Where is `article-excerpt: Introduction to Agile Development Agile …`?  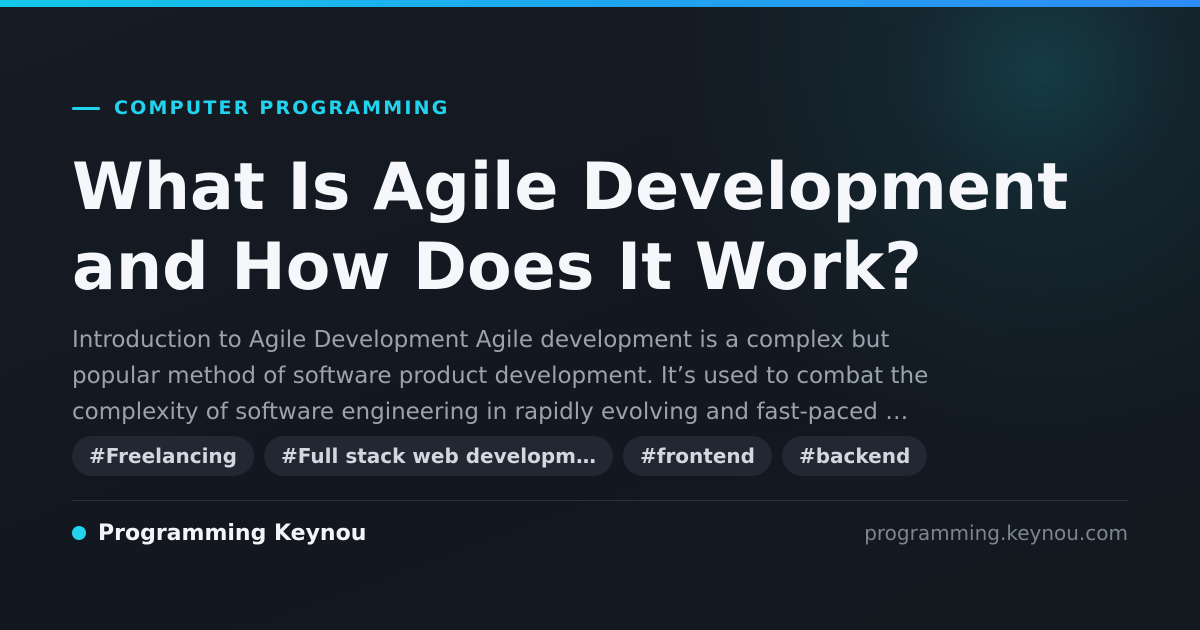 article-excerpt: Introduction to Agile Development Agile … is located at coordinates (572, 376).